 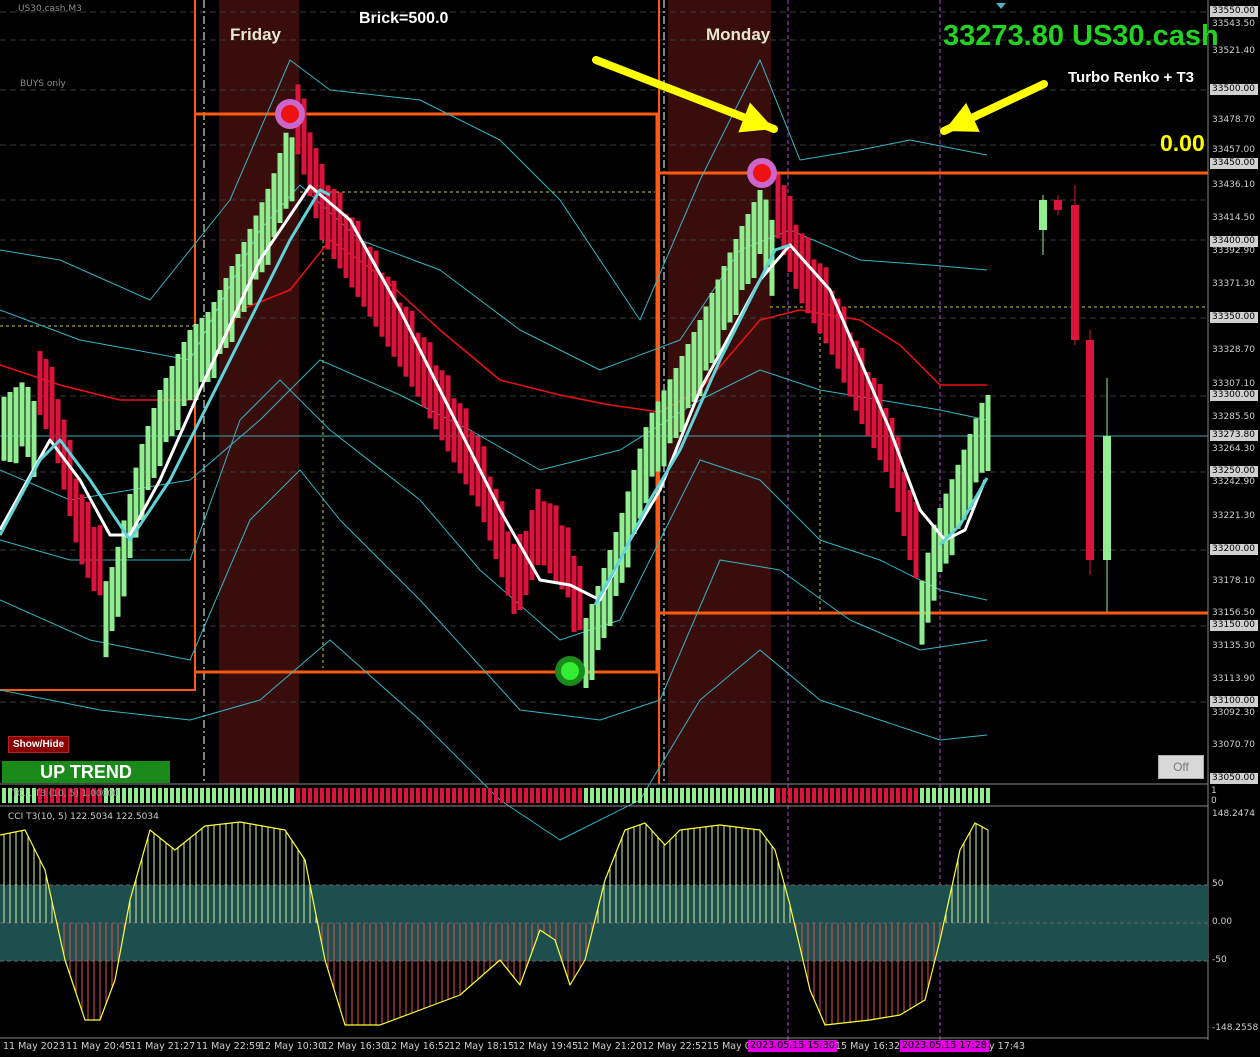 I want to click on price-tick: 33328.70, so click(x=1233, y=350).